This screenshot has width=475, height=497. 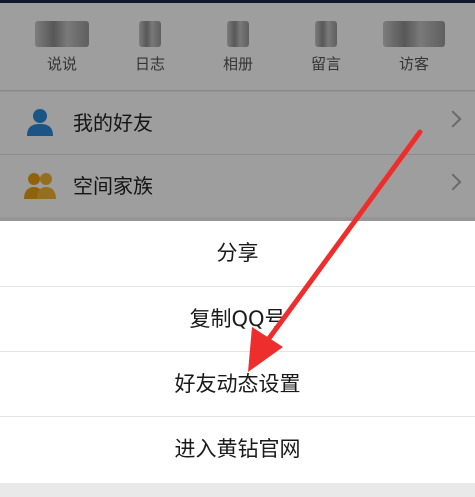 What do you see at coordinates (237, 490) in the screenshot?
I see `bottom-bar` at bounding box center [237, 490].